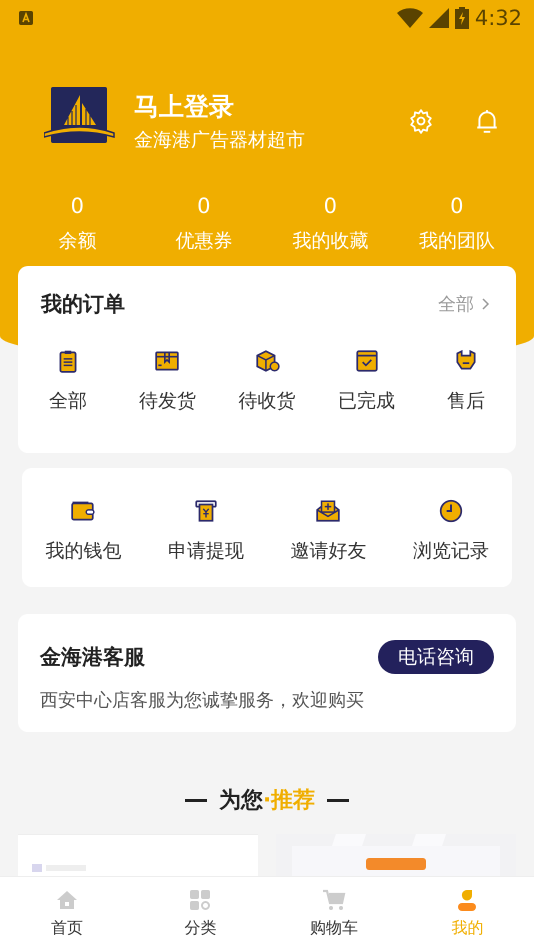 The height and width of the screenshot is (950, 534). What do you see at coordinates (366, 381) in the screenshot?
I see `order-status-button: 已完成` at bounding box center [366, 381].